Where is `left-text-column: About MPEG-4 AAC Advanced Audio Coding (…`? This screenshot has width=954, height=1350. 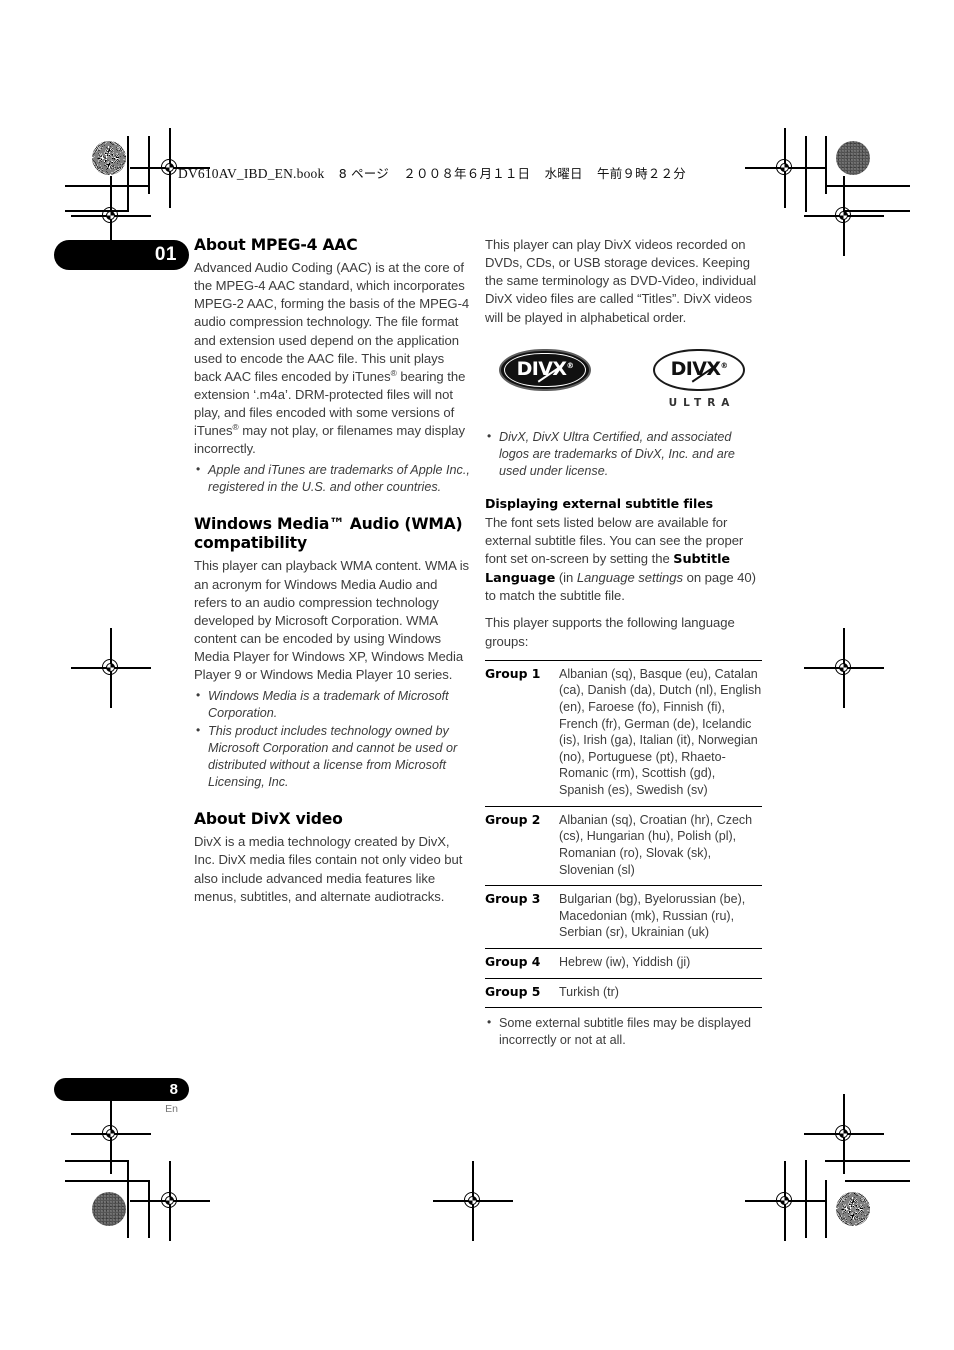 left-text-column: About MPEG-4 AAC Advanced Audio Coding (… is located at coordinates (332, 571).